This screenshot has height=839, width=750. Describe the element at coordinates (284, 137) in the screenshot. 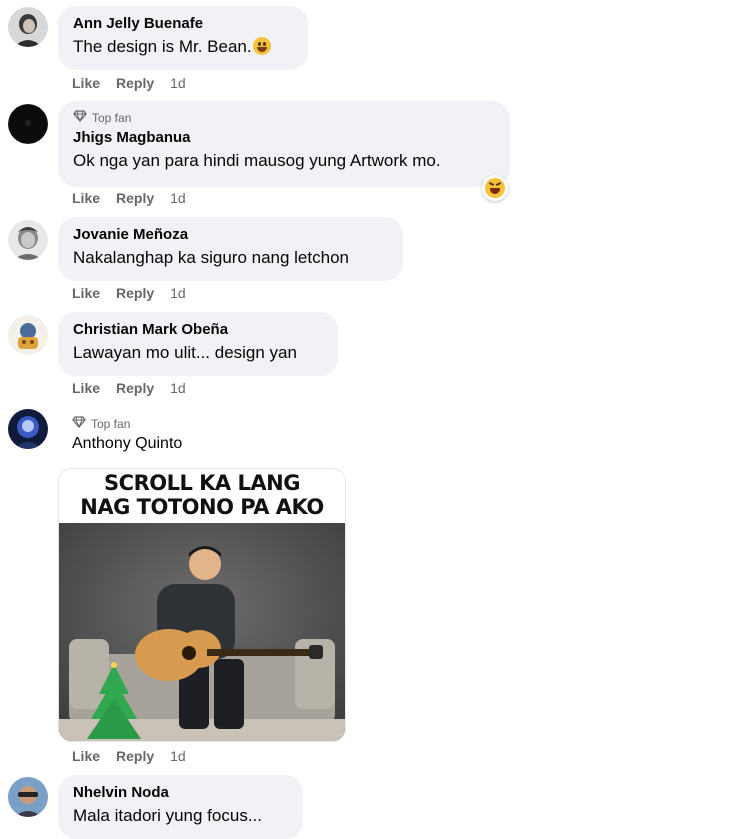

I see `commenter-name: Jhigs Magbanua` at that location.